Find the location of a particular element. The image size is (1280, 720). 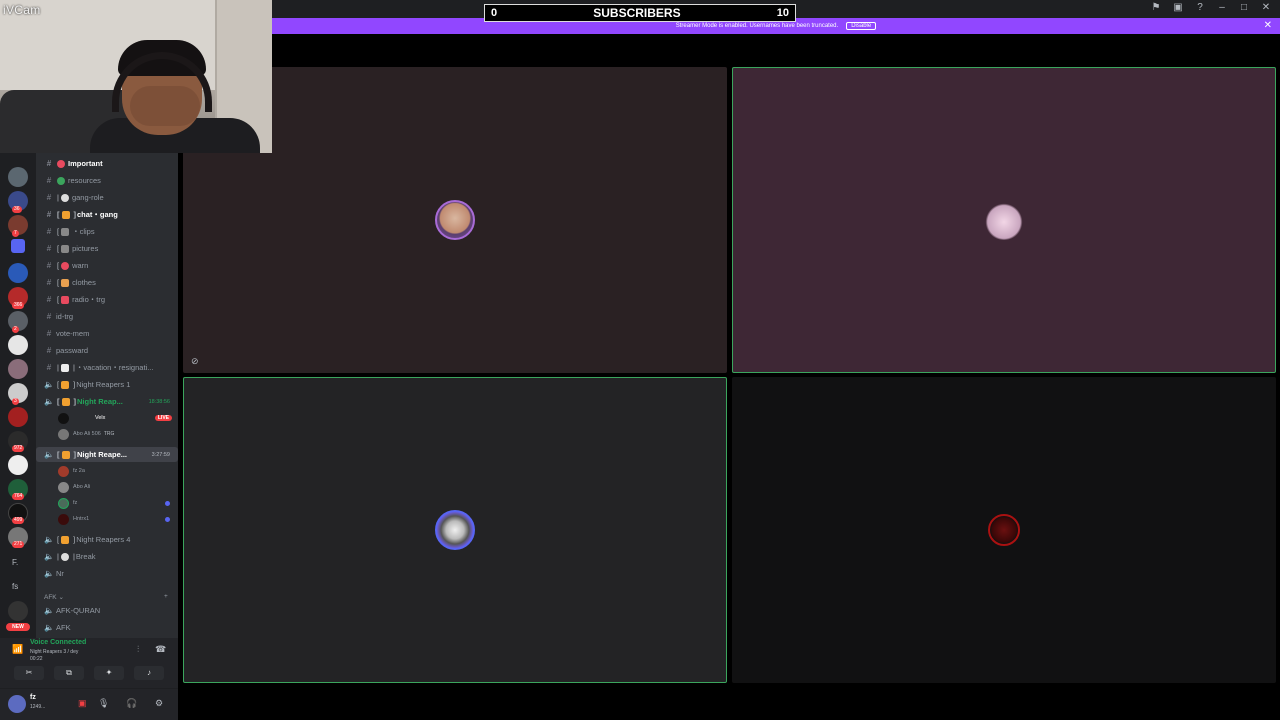

soundboard-button: ♪ is located at coordinates (149, 673).